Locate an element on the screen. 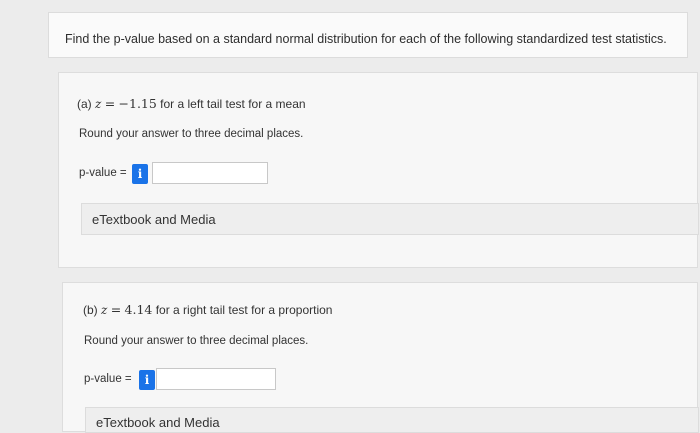 Image resolution: width=700 pixels, height=433 pixels. part-a-variable: z is located at coordinates (98, 104).